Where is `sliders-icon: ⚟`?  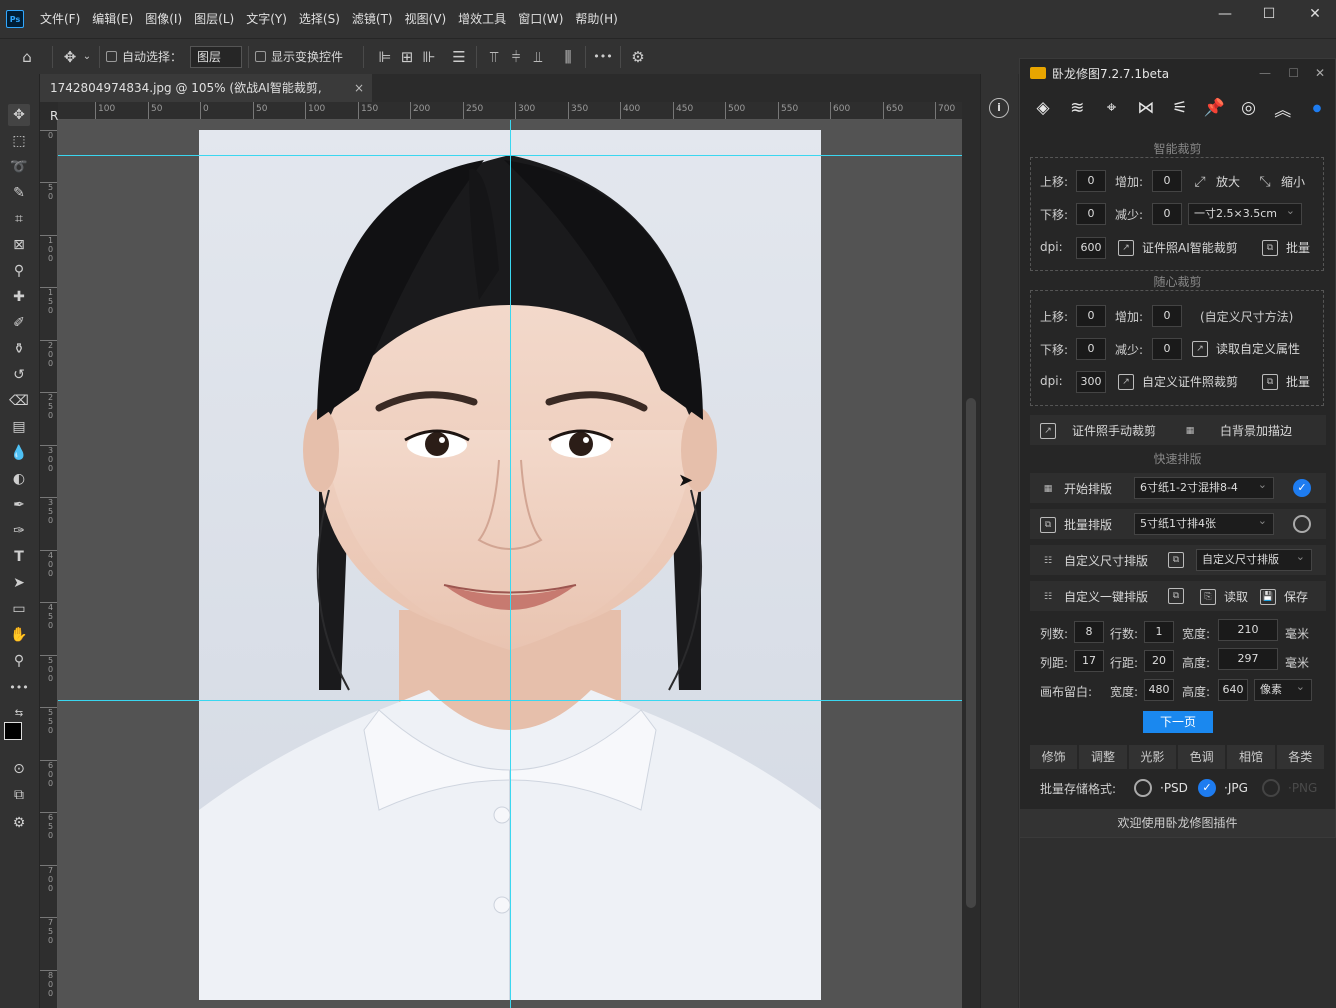 sliders-icon: ⚟ is located at coordinates (1180, 108).